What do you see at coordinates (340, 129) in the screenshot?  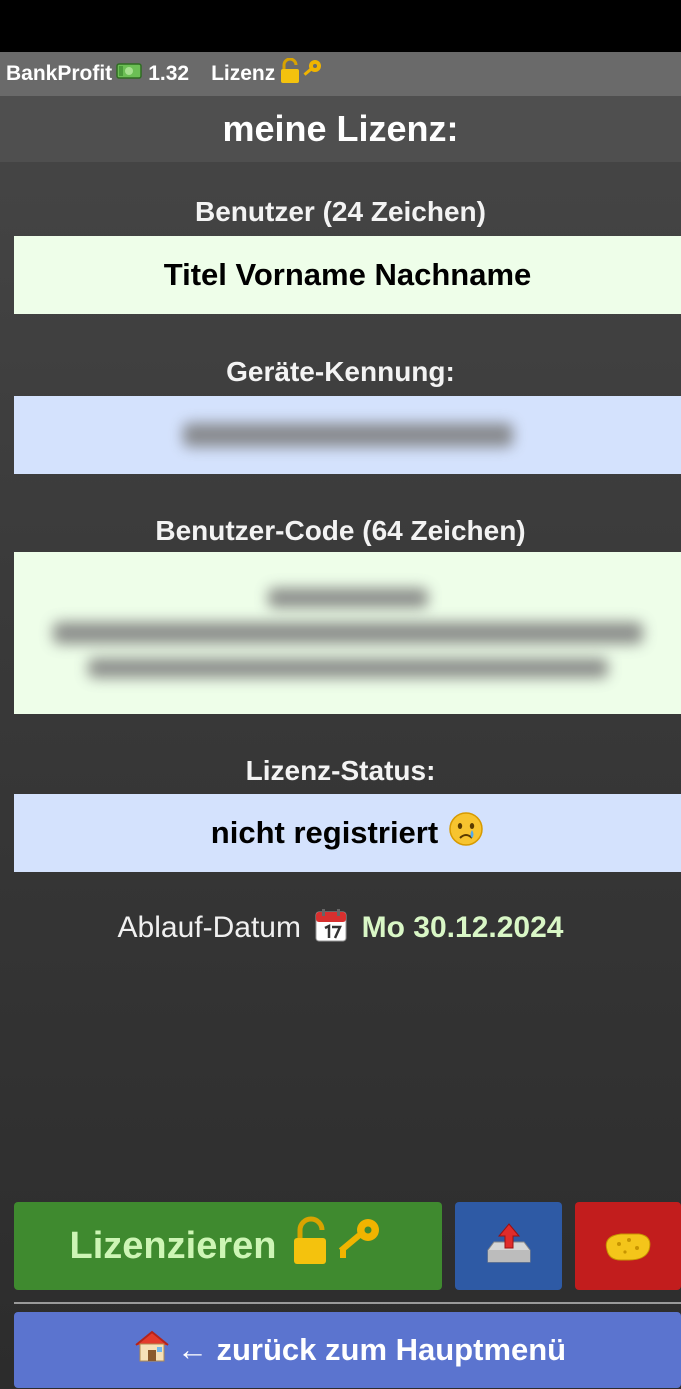 I see `page-title: meine Lizenz:` at bounding box center [340, 129].